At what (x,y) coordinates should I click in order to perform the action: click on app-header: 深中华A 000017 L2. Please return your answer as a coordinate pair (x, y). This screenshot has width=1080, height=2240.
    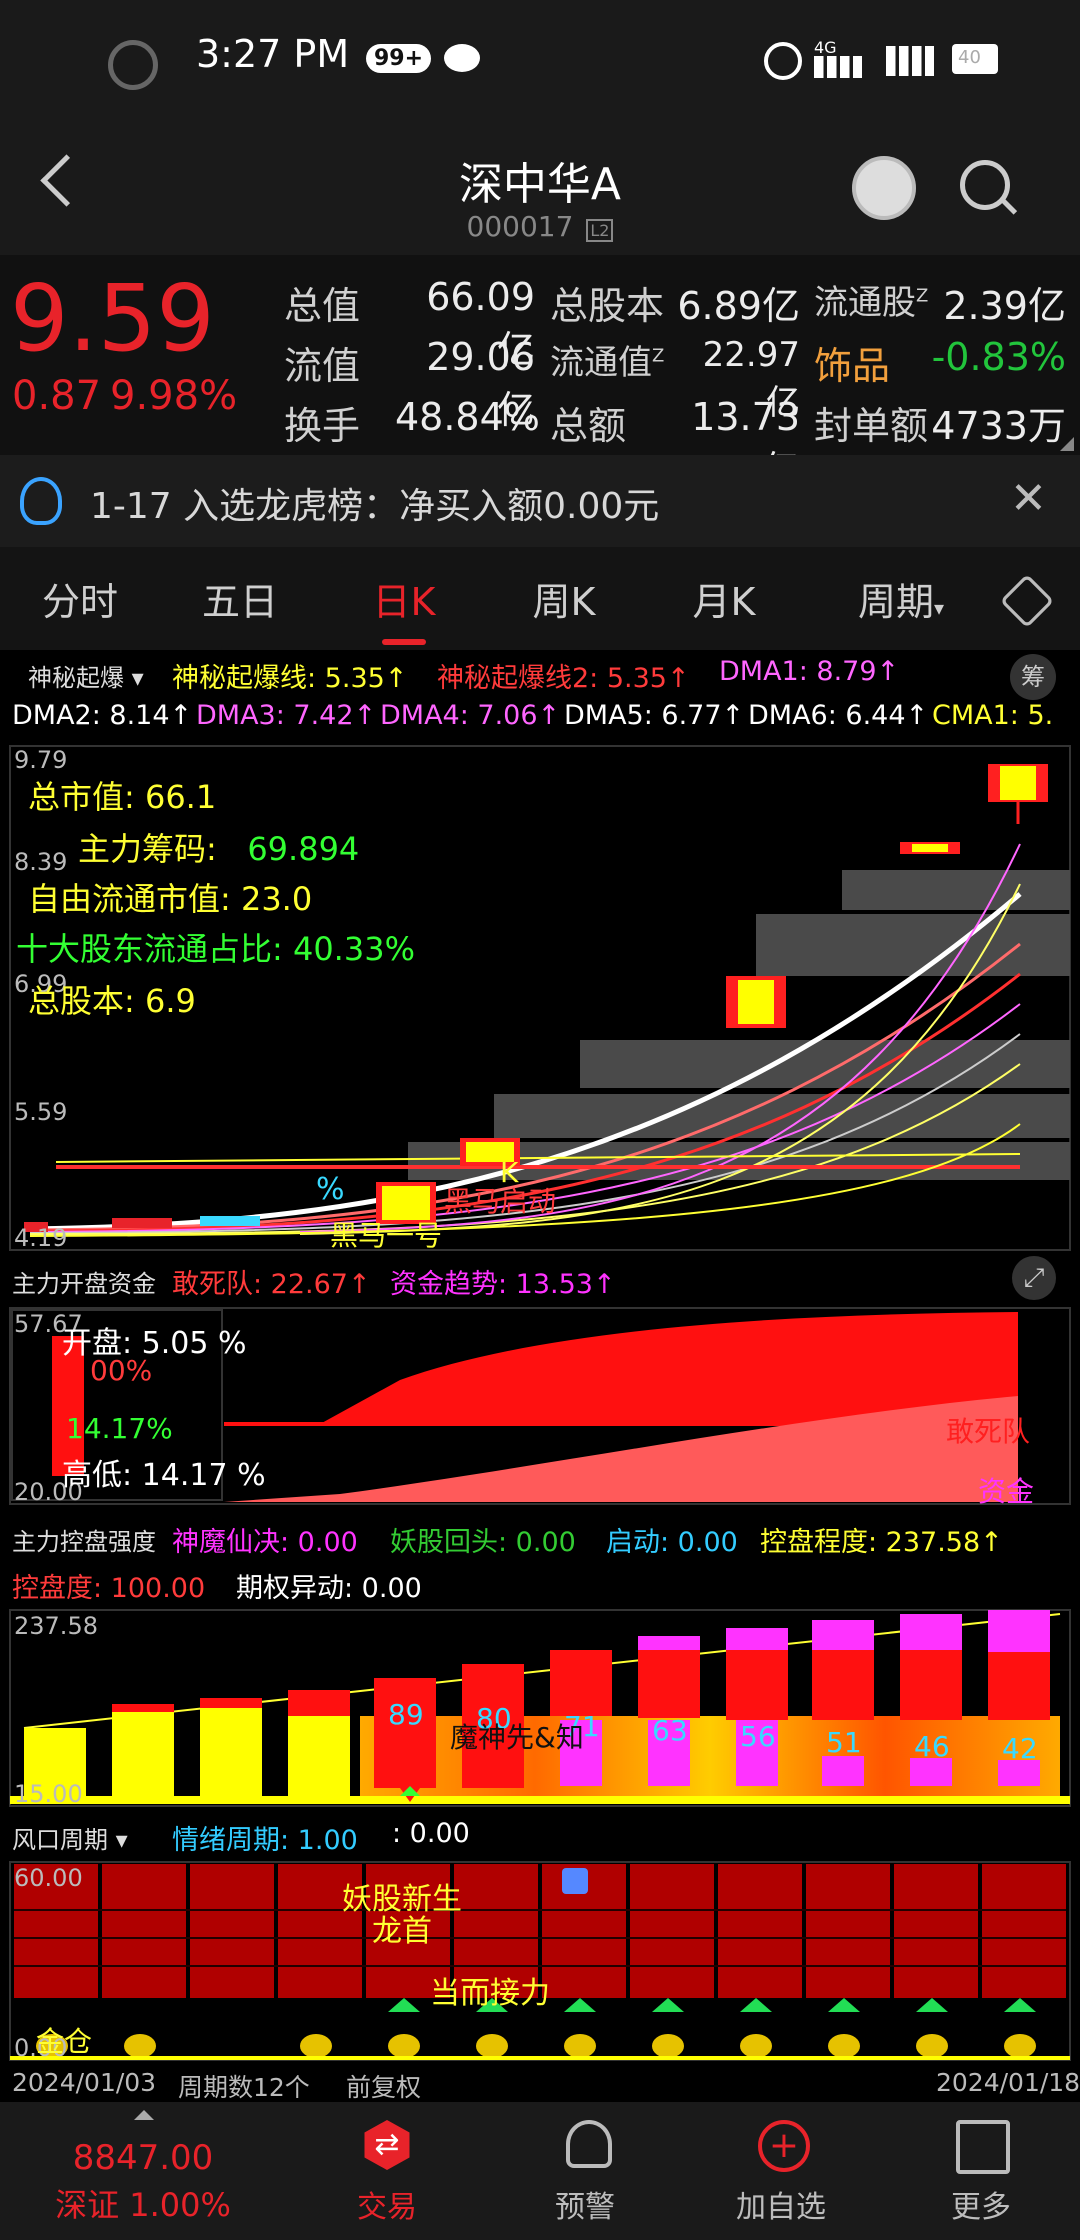
    Looking at the image, I should click on (540, 187).